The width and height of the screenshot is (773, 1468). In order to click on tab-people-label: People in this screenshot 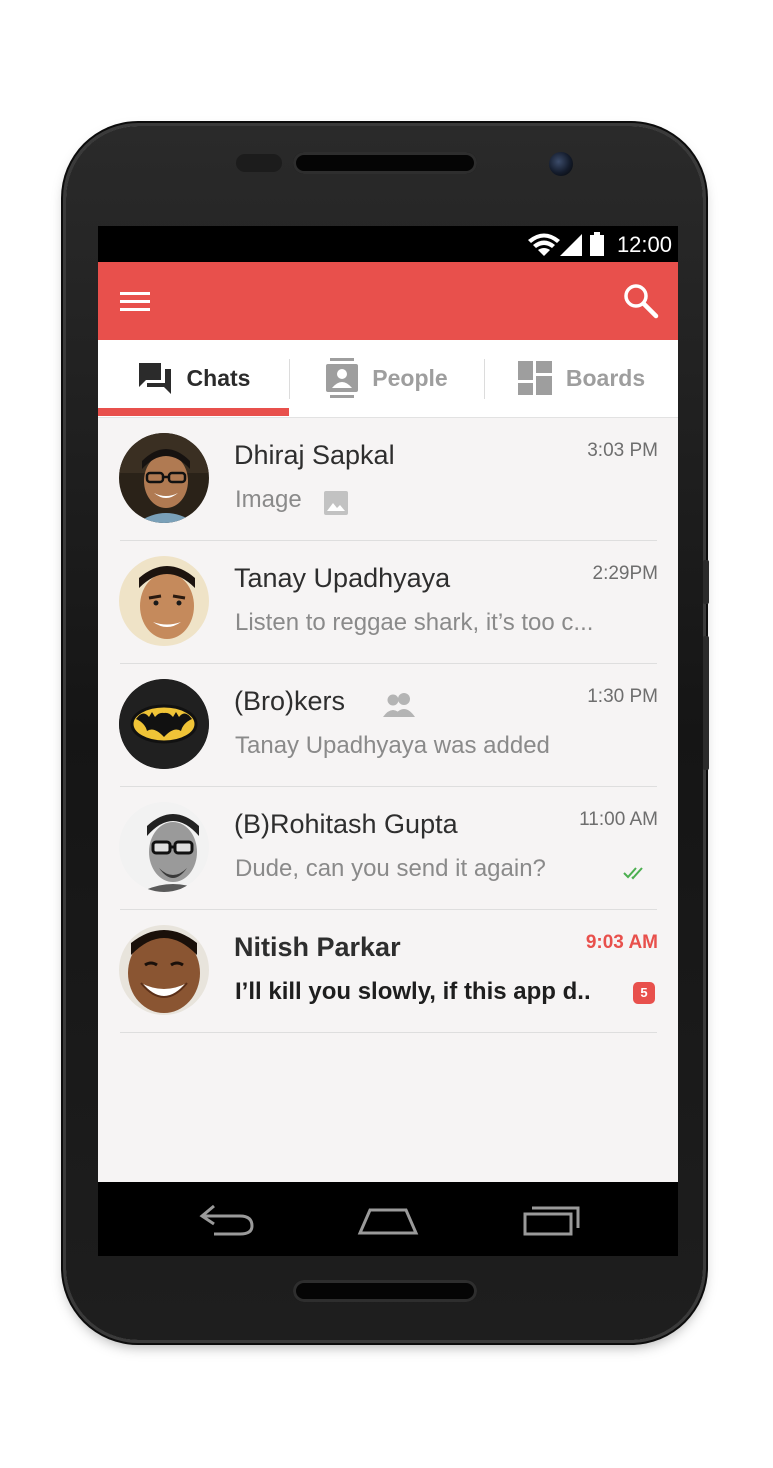, I will do `click(410, 377)`.